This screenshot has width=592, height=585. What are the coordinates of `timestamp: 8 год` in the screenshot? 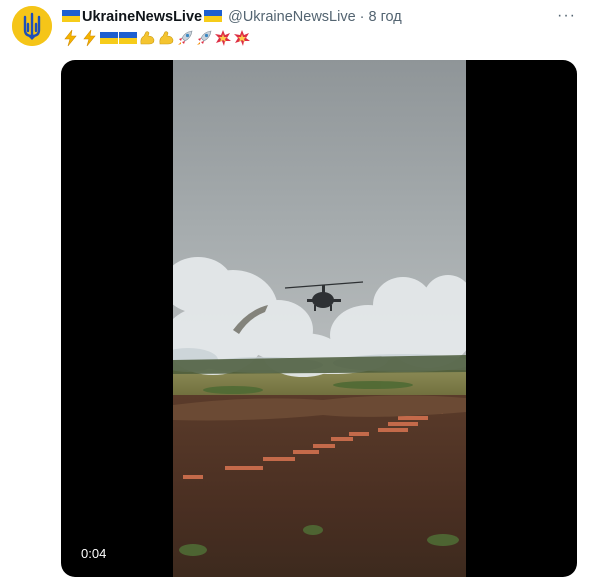 It's located at (384, 17).